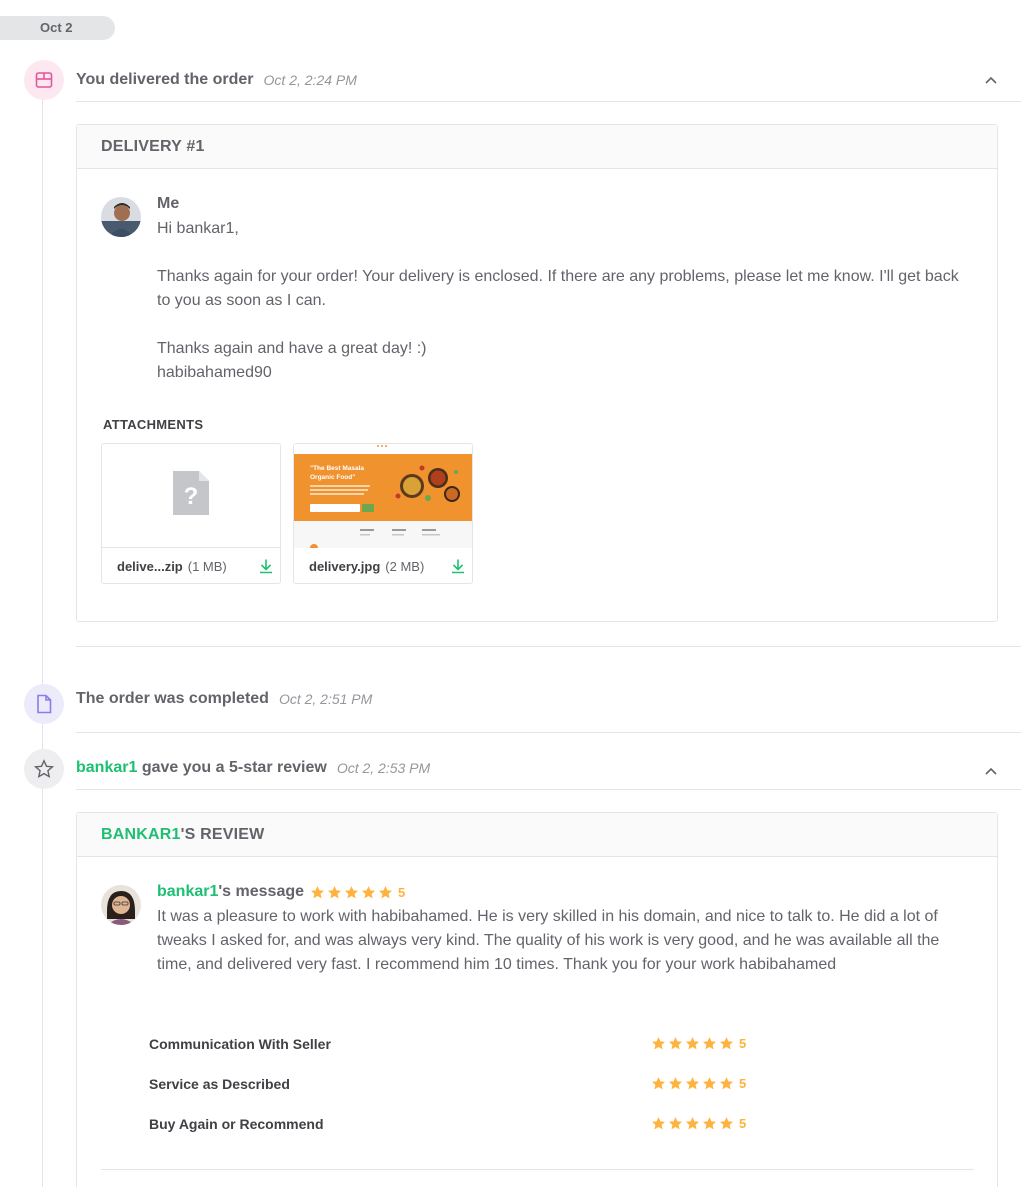  What do you see at coordinates (153, 424) in the screenshot?
I see `attachments-title: ATTACHMENTS` at bounding box center [153, 424].